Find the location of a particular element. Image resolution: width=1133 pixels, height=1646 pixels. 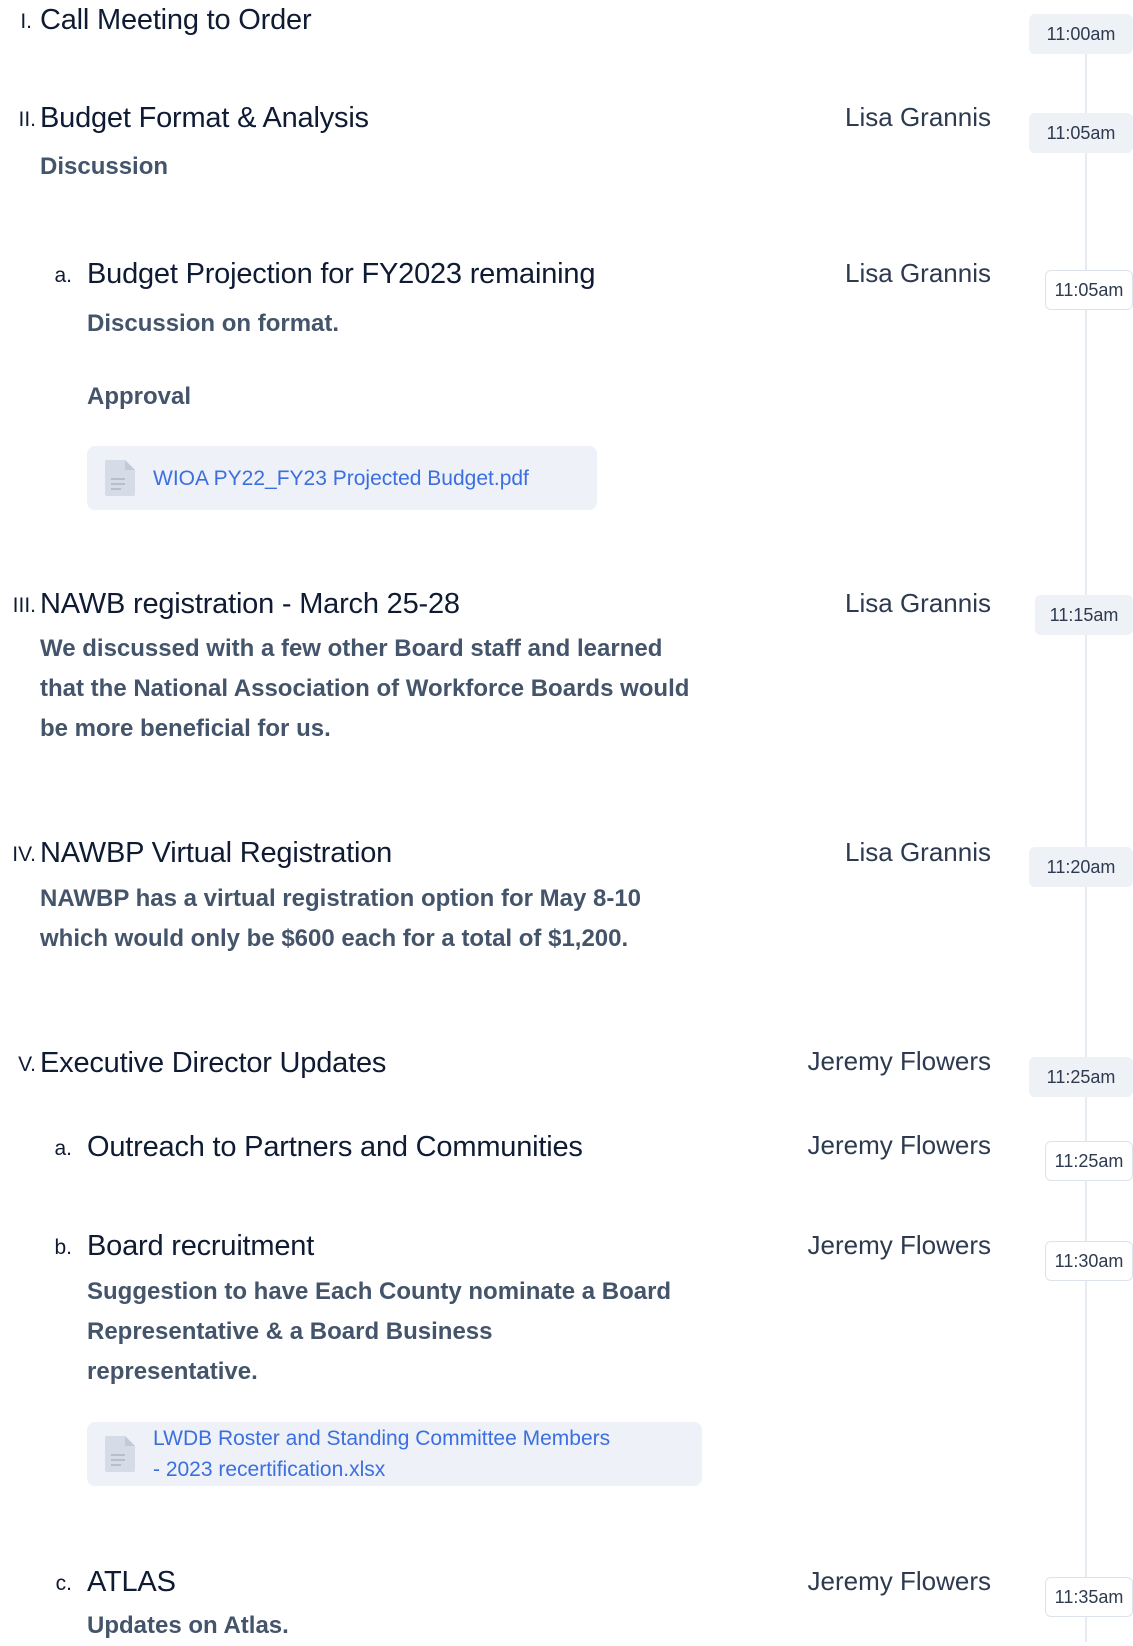

item-number: b. is located at coordinates (63, 1247).